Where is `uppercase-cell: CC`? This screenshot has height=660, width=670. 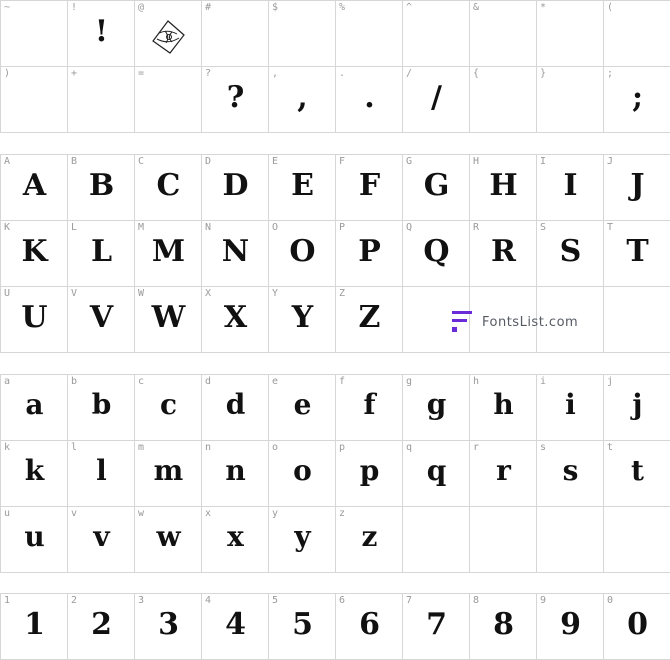 uppercase-cell: CC is located at coordinates (168, 188).